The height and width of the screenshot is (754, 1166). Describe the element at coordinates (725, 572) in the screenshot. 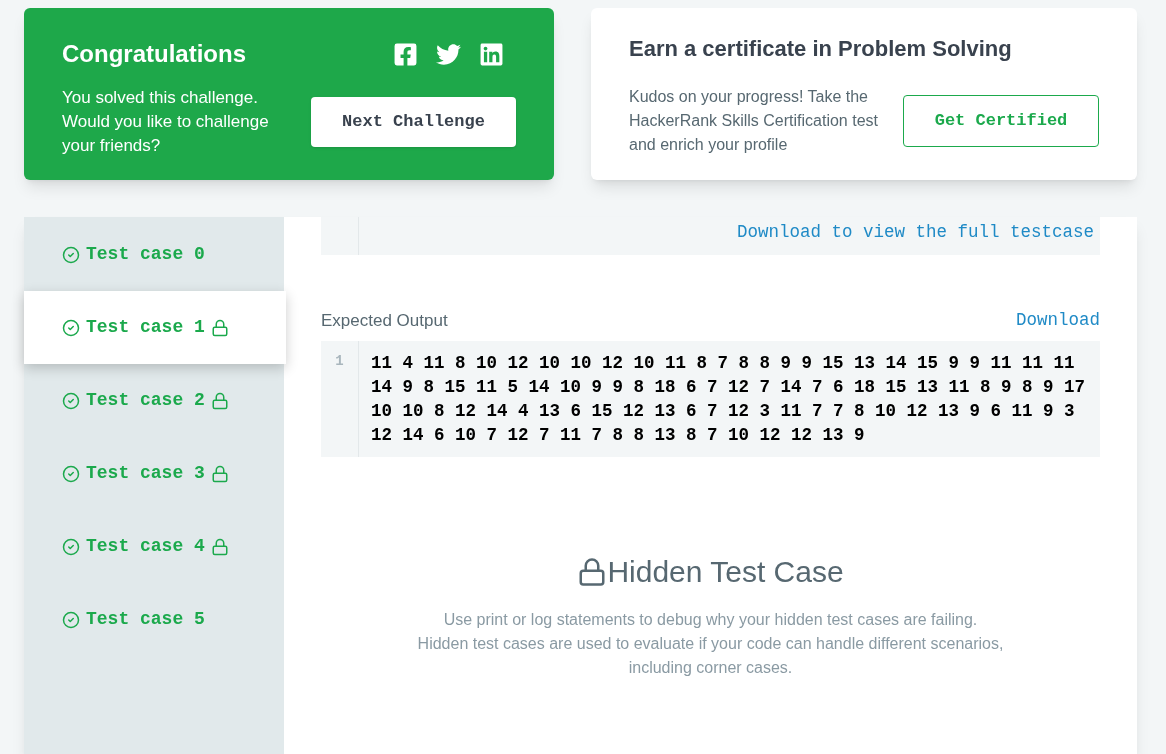

I see `hidden-test-case-title: Hidden Test Case` at that location.